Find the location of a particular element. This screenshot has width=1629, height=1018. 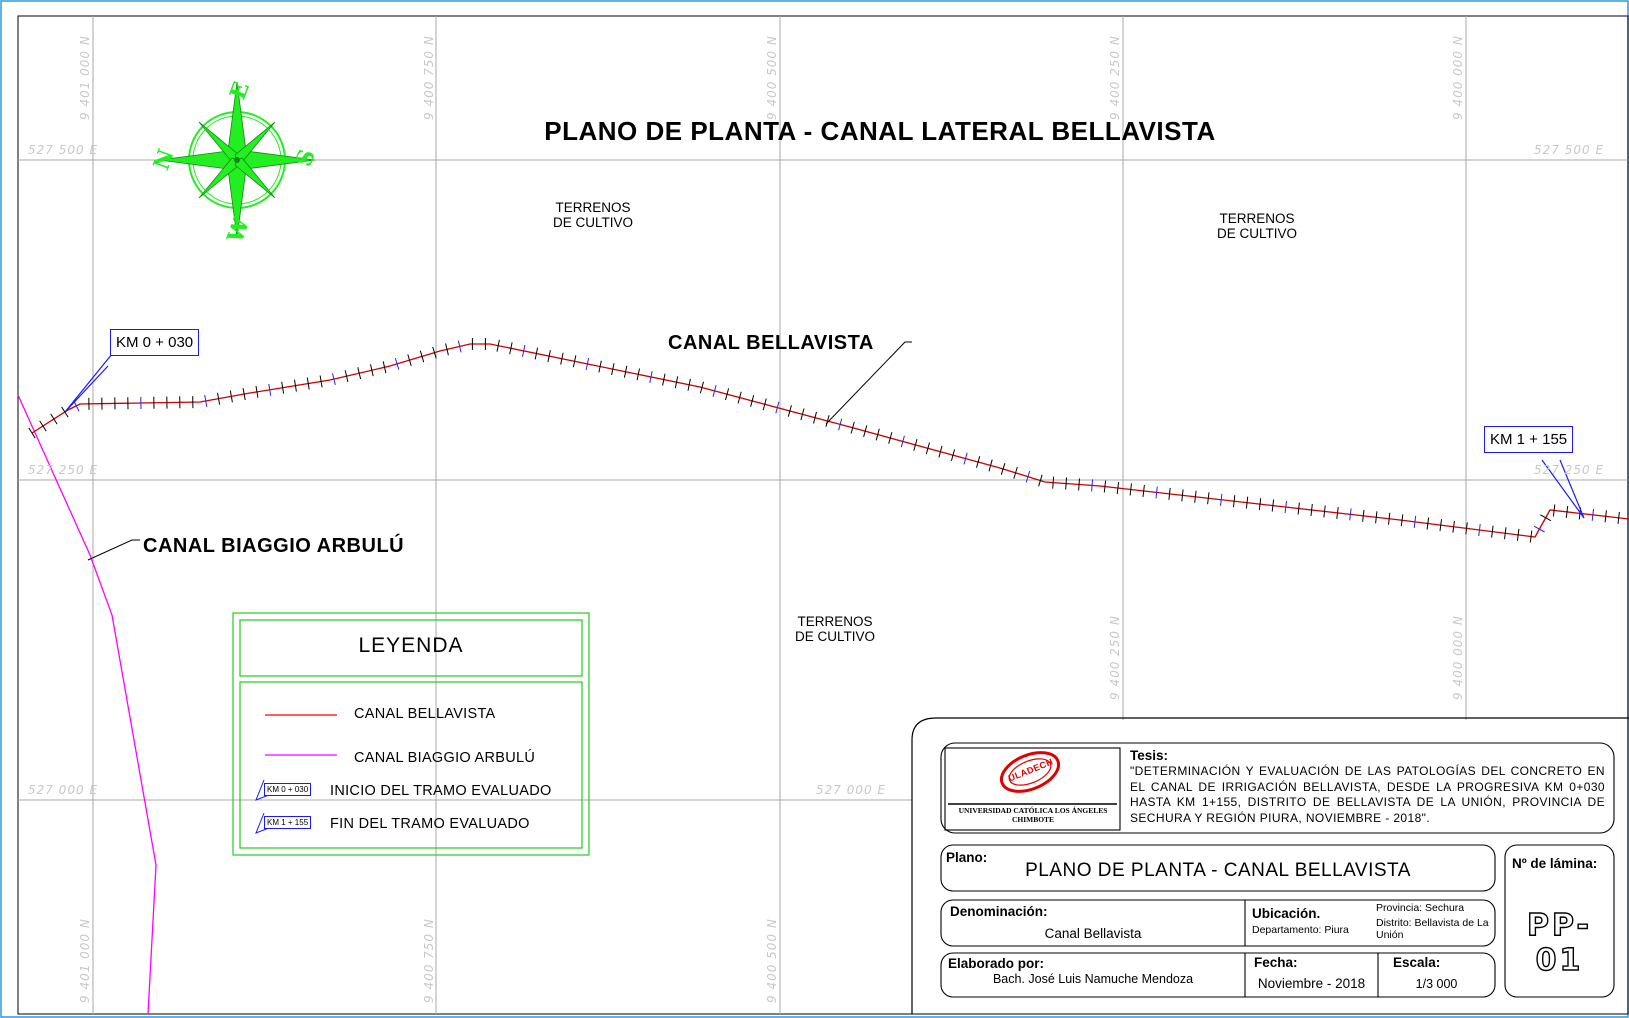

easting-left-3: 527 000 E is located at coordinates (63, 790).